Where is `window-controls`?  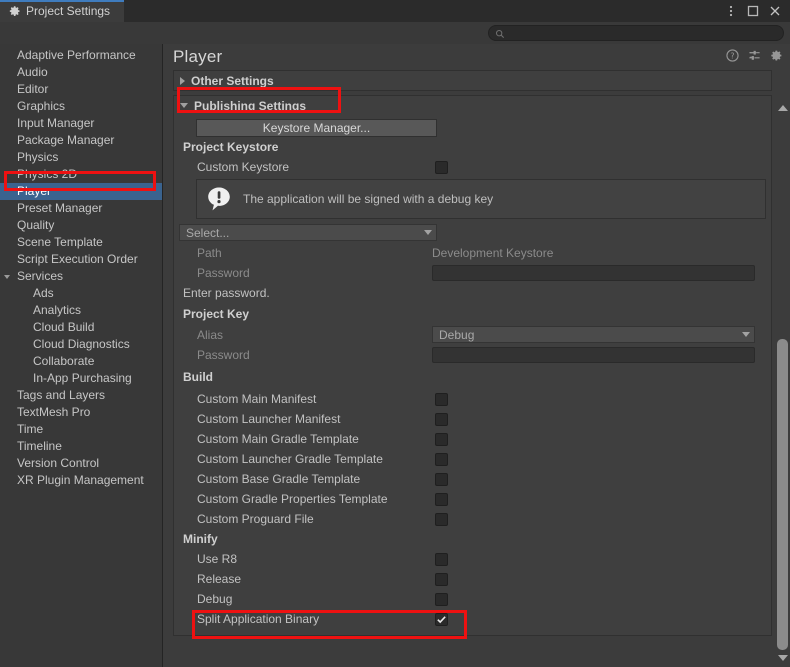 window-controls is located at coordinates (757, 11).